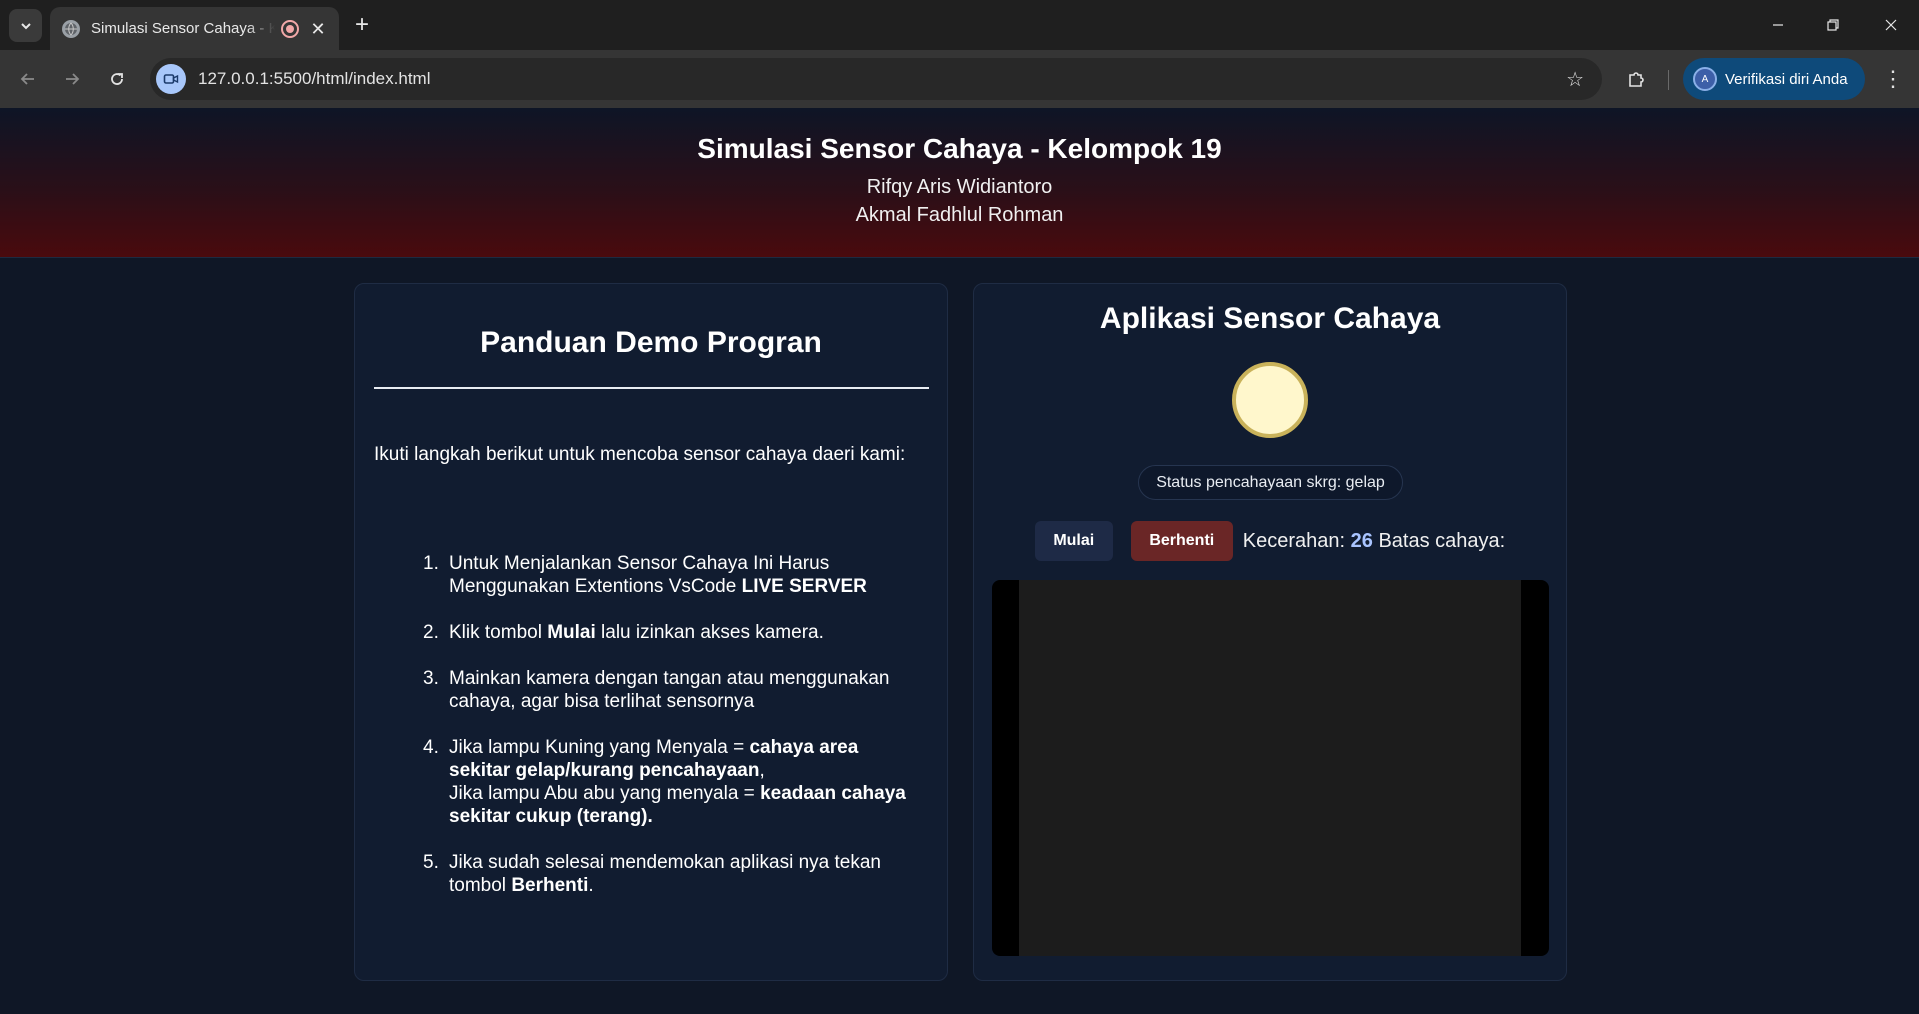 The height and width of the screenshot is (1014, 1919). I want to click on camera-preview, so click(1270, 768).